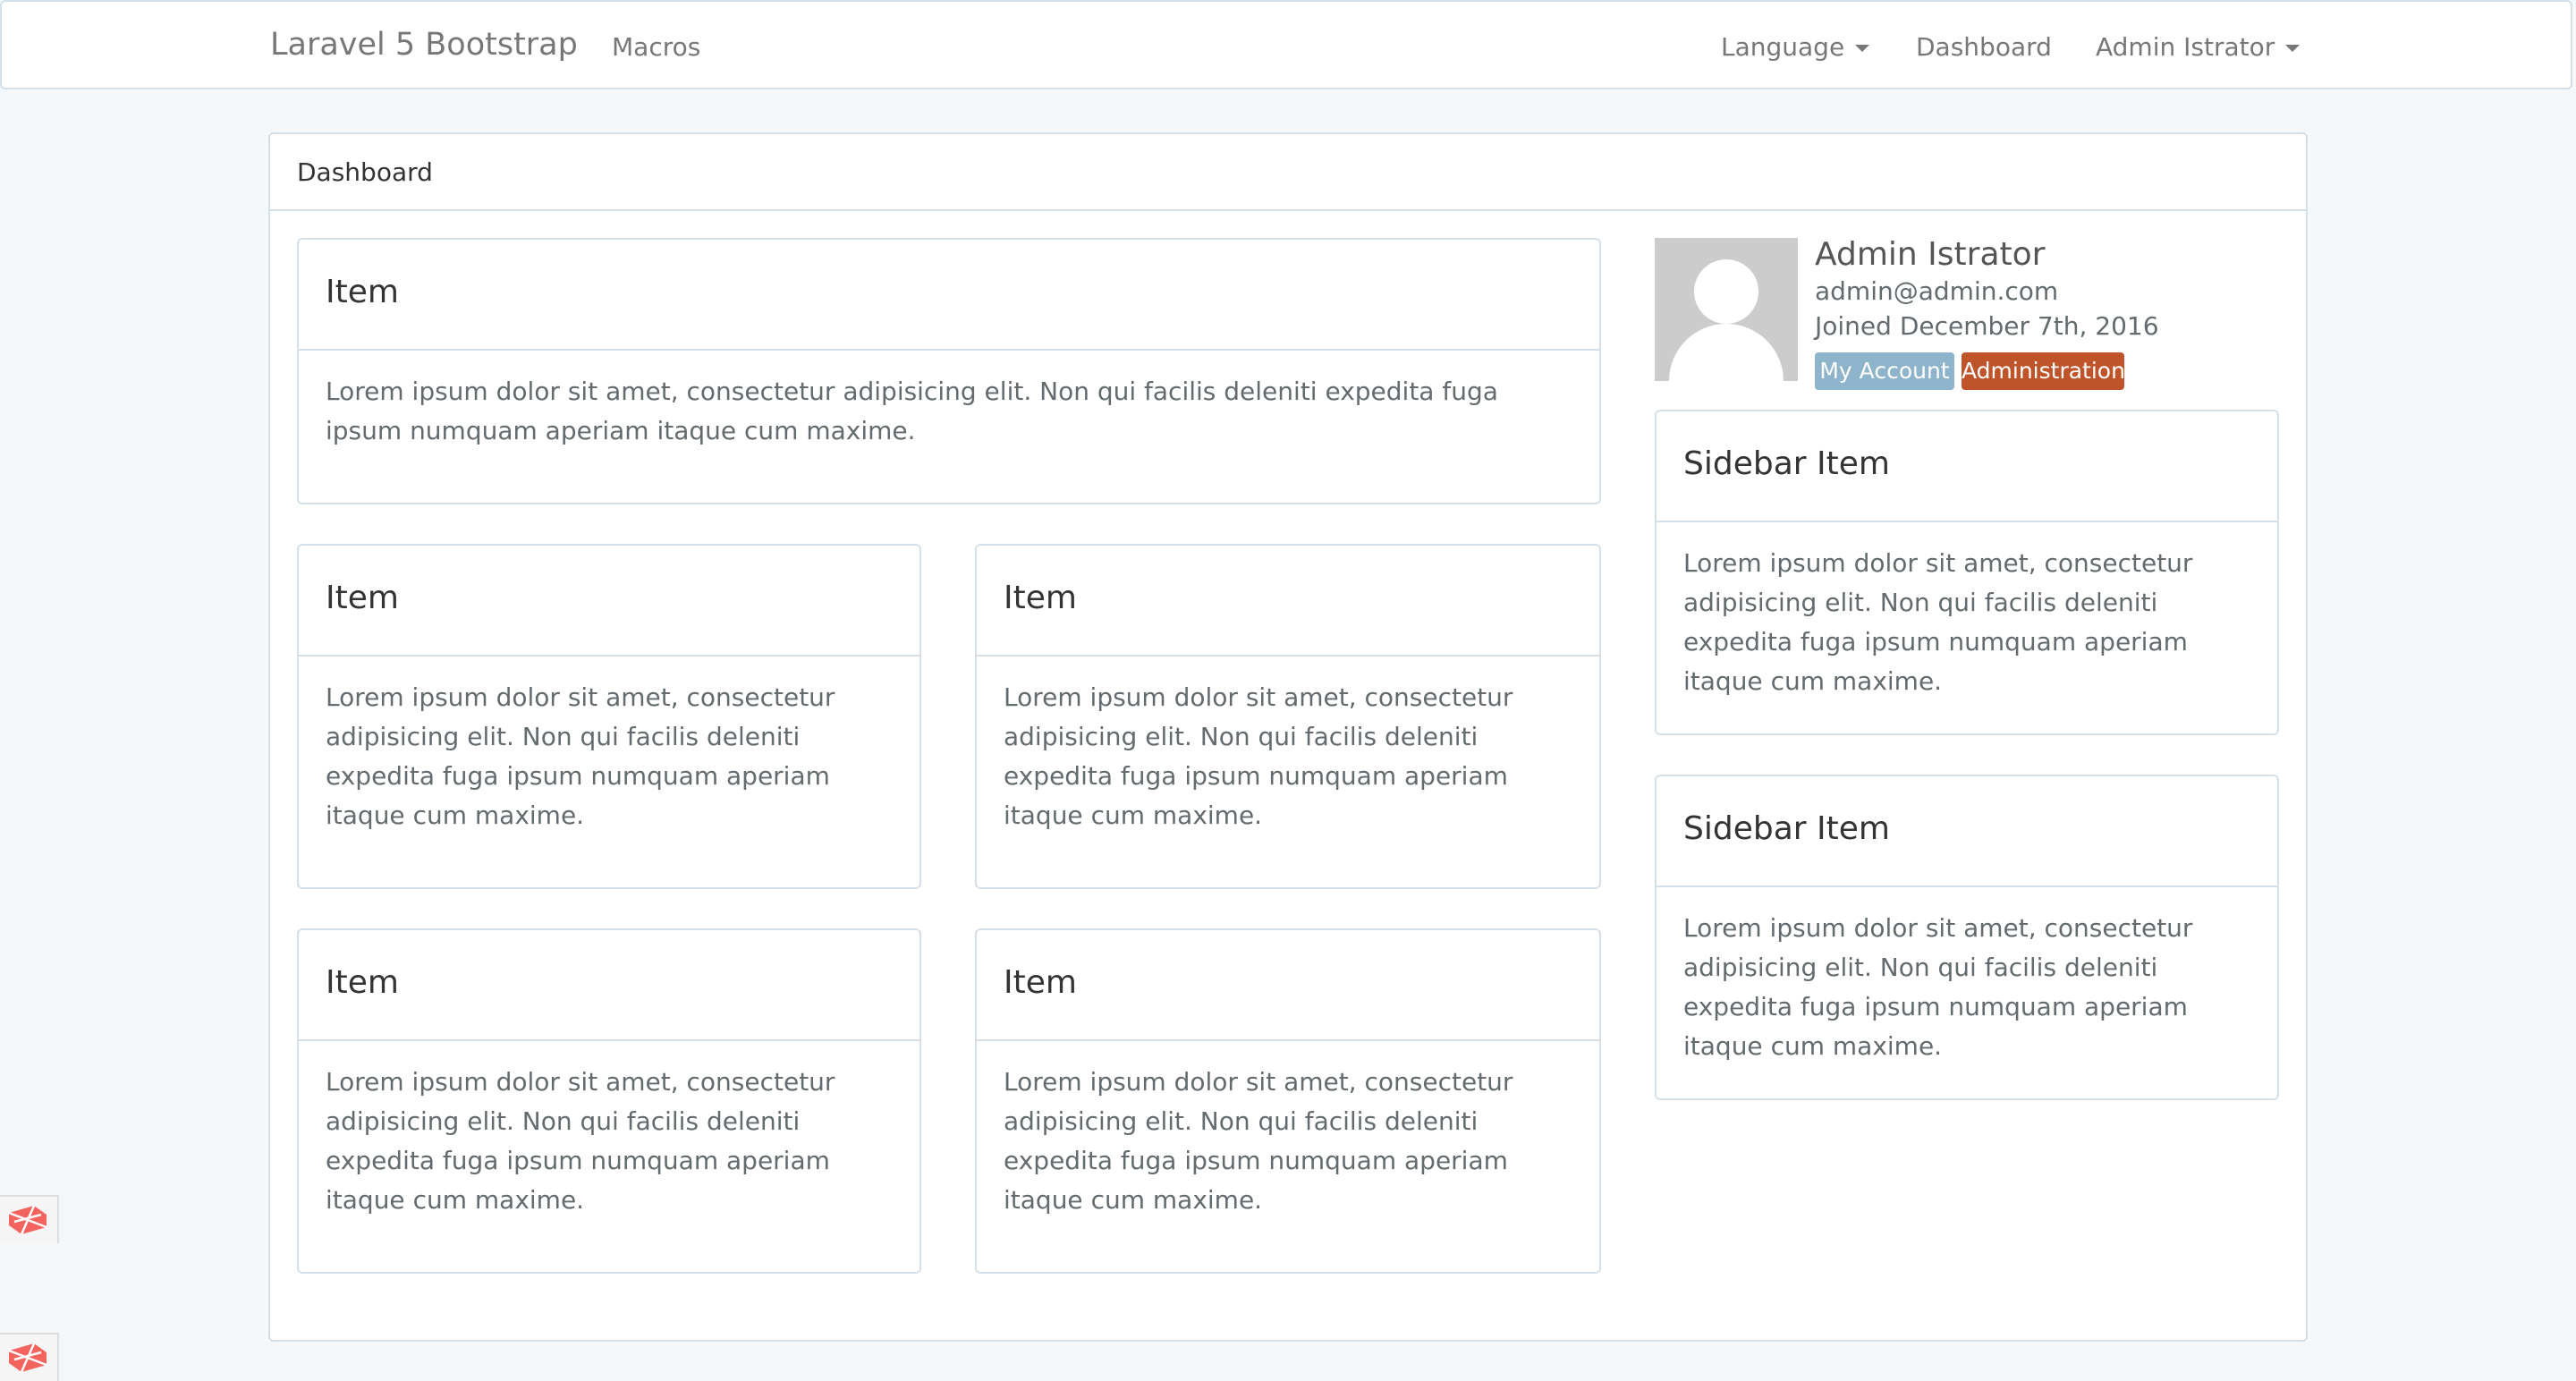  I want to click on panel-title: Dashboard, so click(365, 172).